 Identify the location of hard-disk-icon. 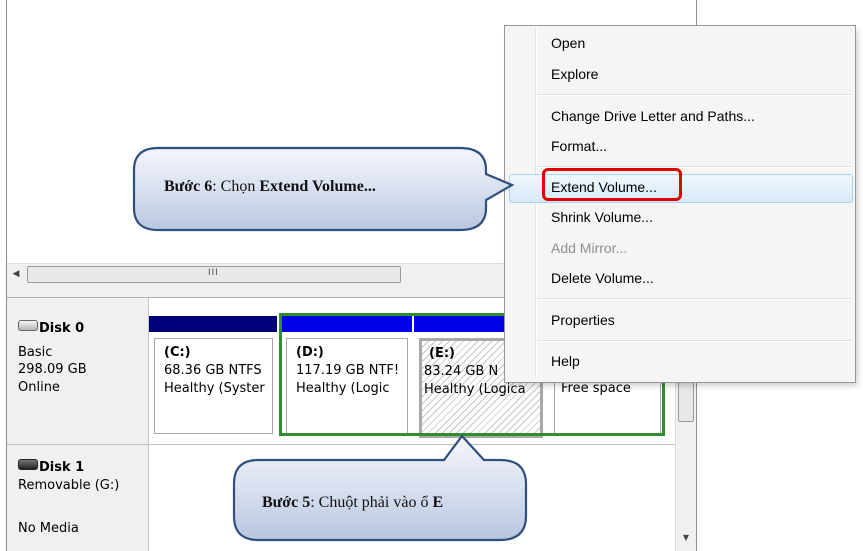
(28, 325).